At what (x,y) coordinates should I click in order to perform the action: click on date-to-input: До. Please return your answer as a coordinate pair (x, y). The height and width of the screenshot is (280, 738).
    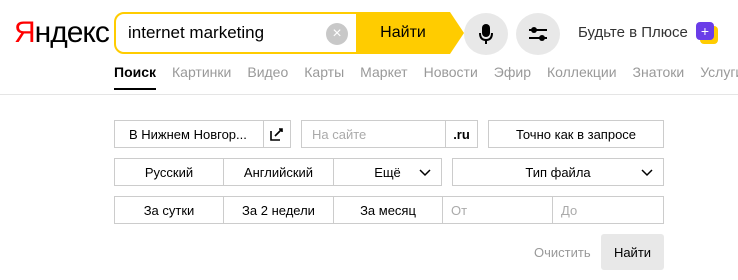
    Looking at the image, I should click on (608, 210).